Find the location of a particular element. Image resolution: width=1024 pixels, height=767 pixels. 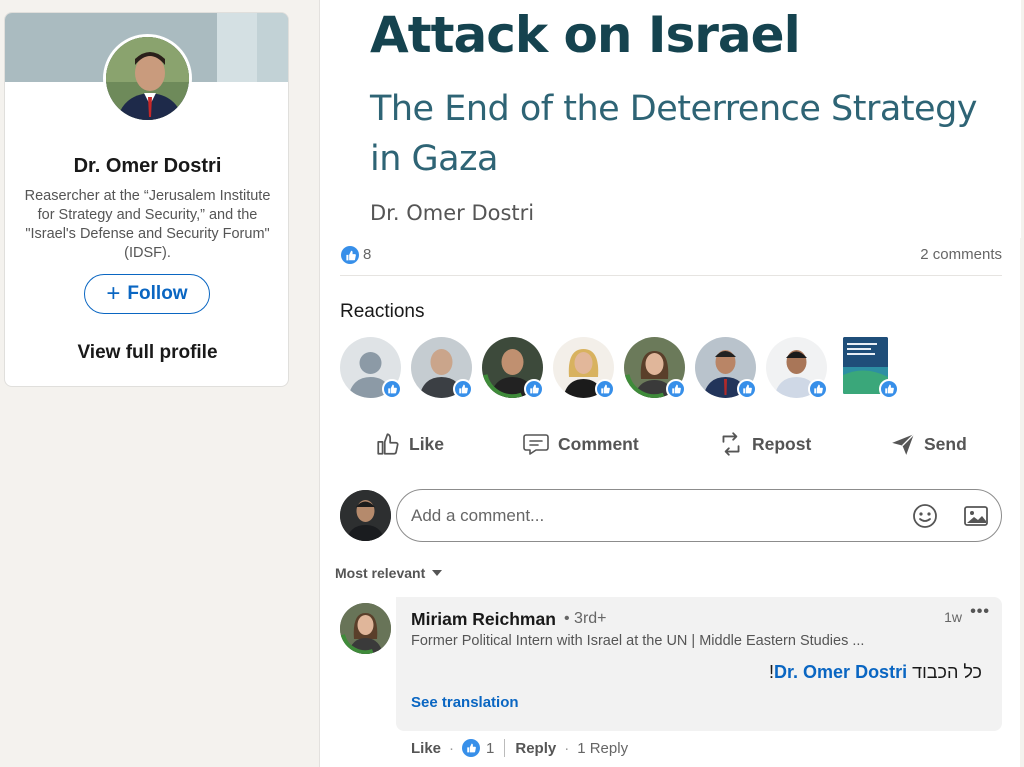

plus-icon: + is located at coordinates (113, 293).